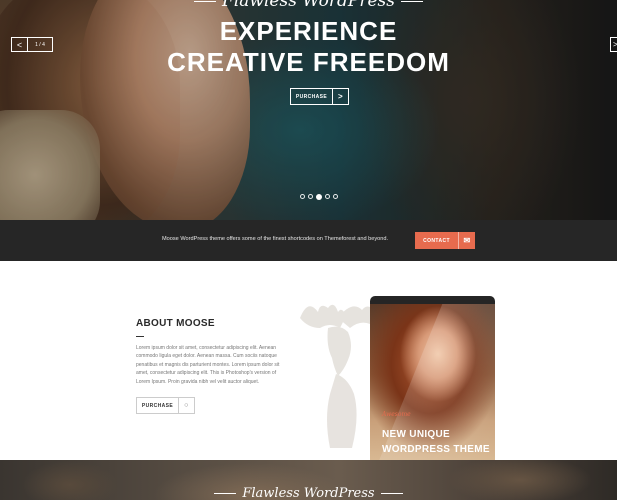 Image resolution: width=617 pixels, height=500 pixels. Describe the element at coordinates (436, 449) in the screenshot. I see `device-title-line2: WORDPRESS THEME` at that location.